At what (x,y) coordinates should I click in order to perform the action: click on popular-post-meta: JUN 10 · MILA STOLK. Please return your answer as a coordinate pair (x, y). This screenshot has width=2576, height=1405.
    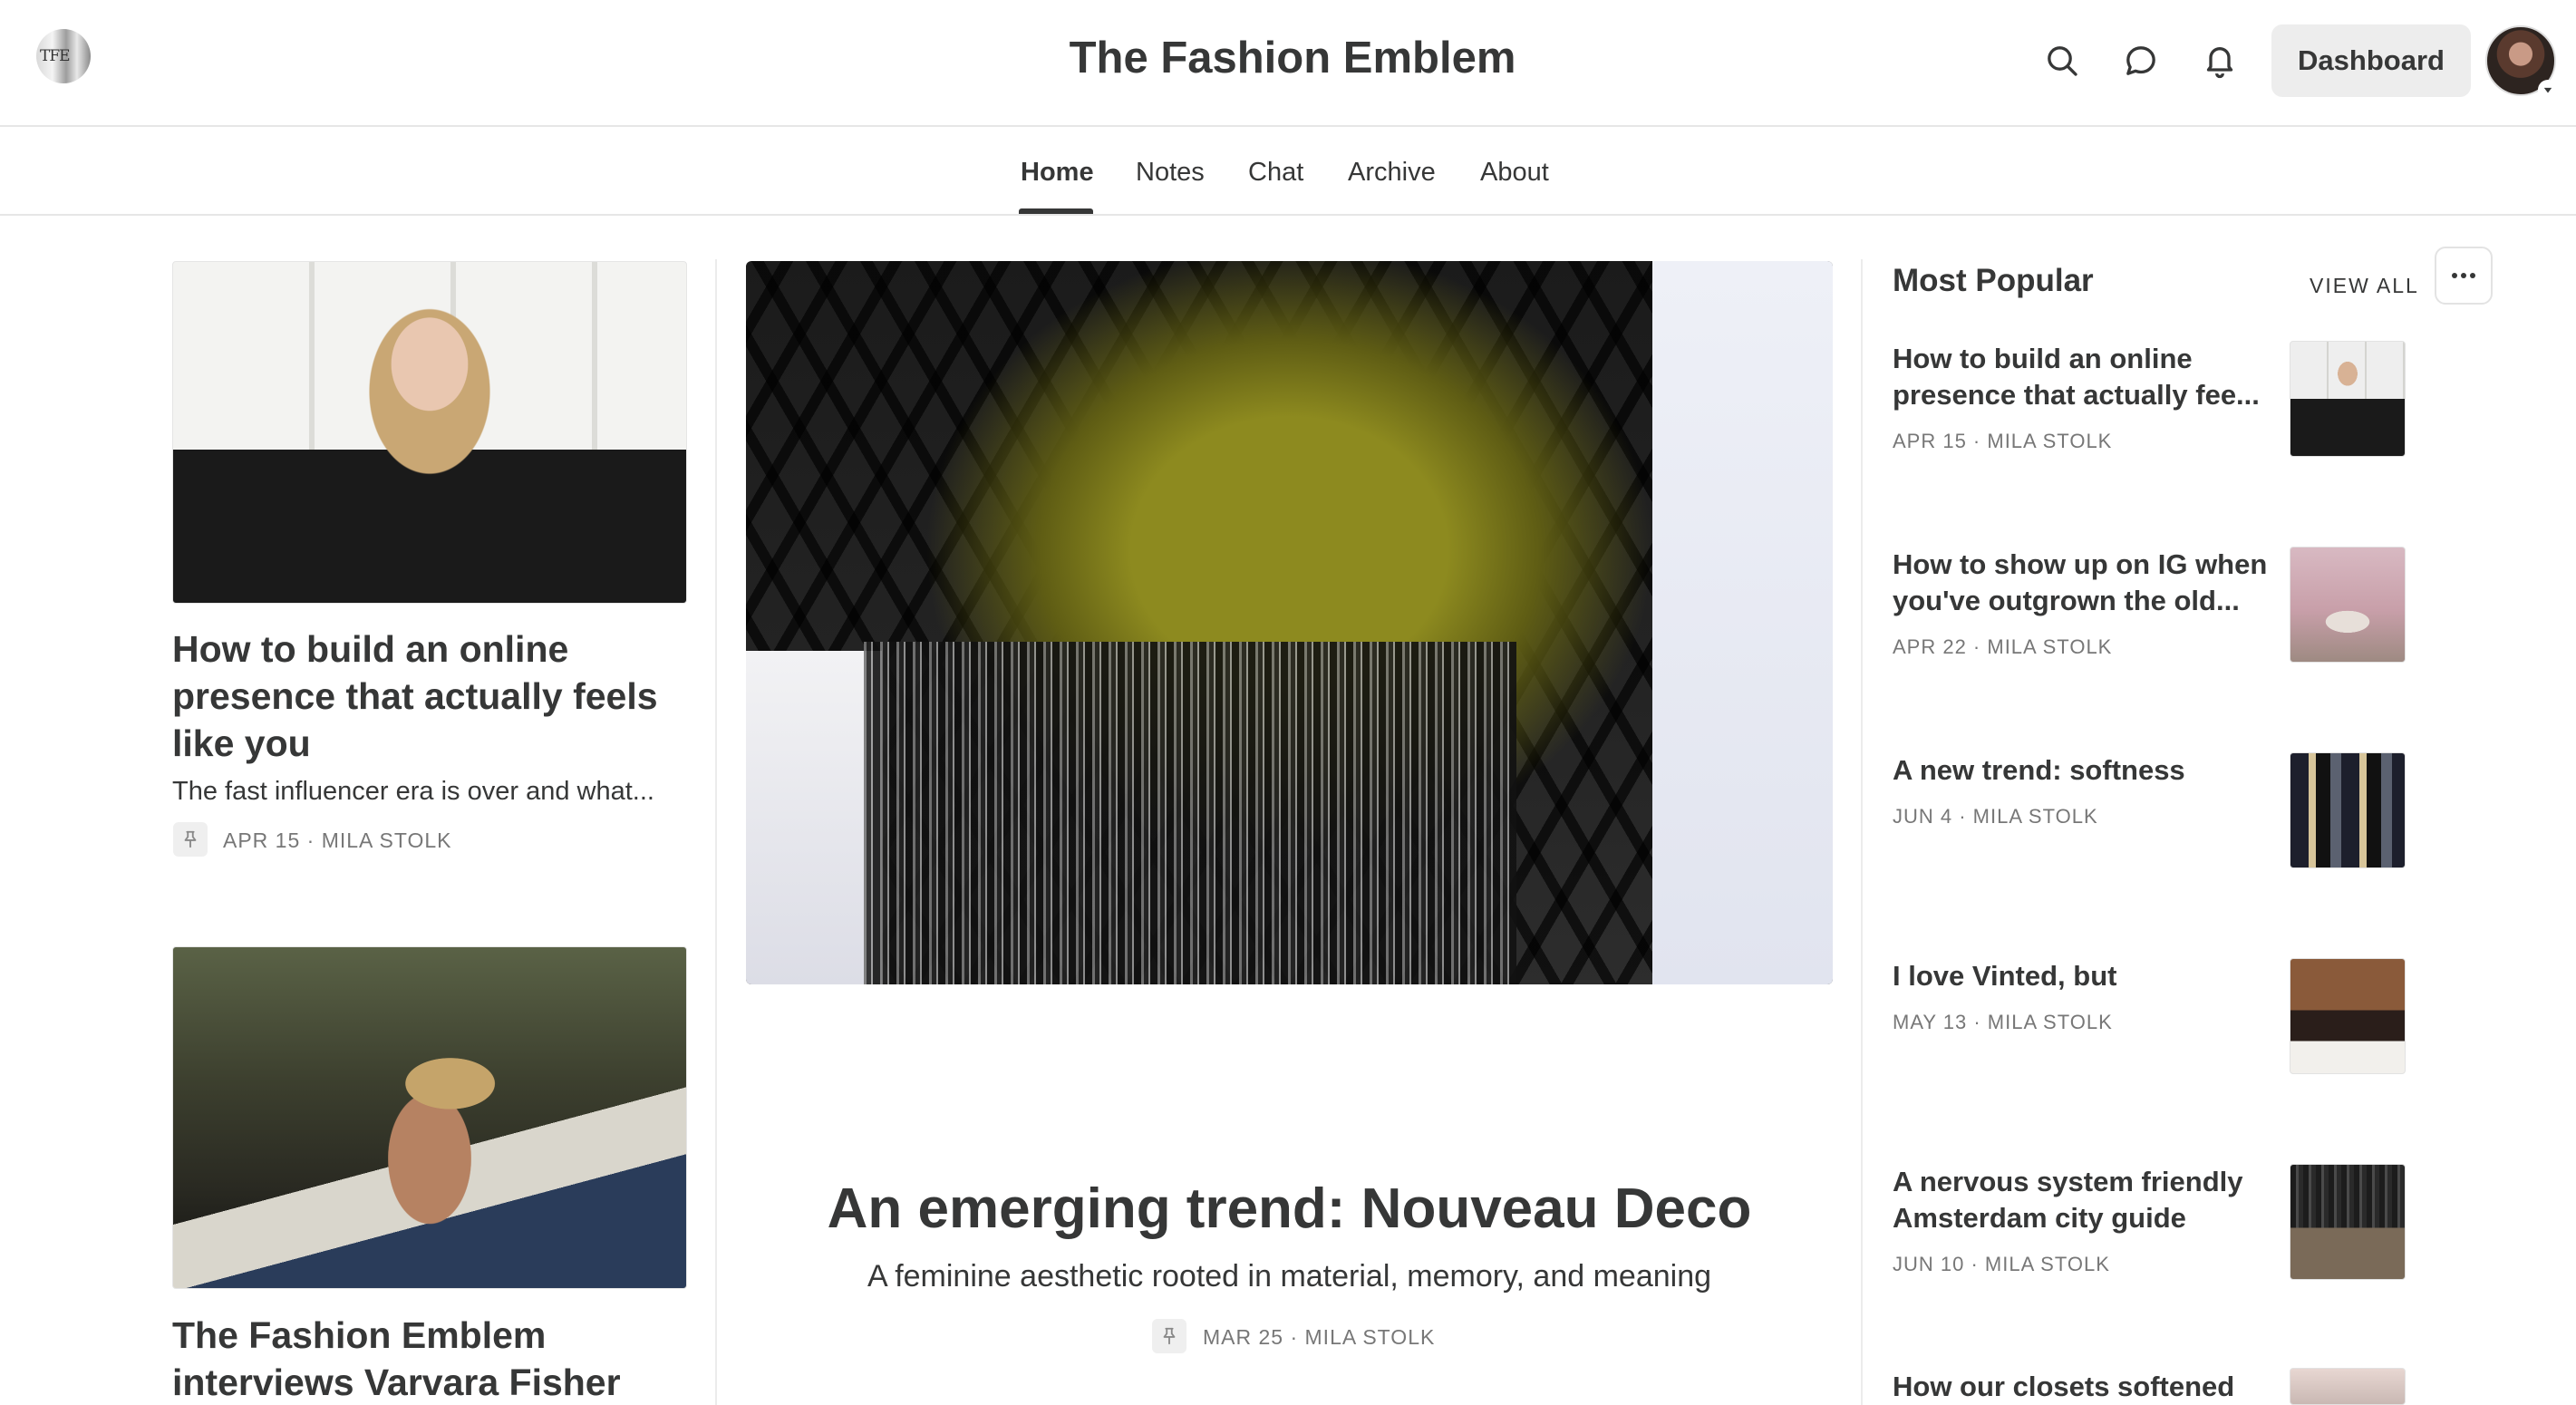
    Looking at the image, I should click on (2001, 1264).